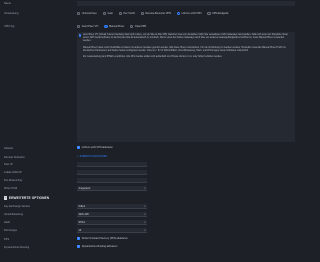 The height and width of the screenshot is (262, 320). Describe the element at coordinates (9, 26) in the screenshot. I see `vpn-type-label: VPN-Typ` at that location.